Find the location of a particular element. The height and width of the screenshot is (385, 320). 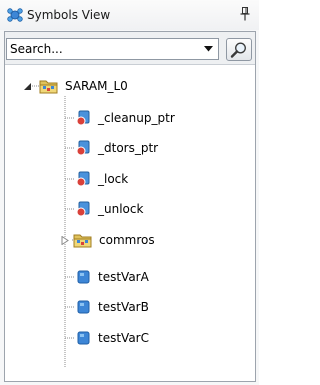

tree-item-label: _cleanup_ptr is located at coordinates (136, 118).